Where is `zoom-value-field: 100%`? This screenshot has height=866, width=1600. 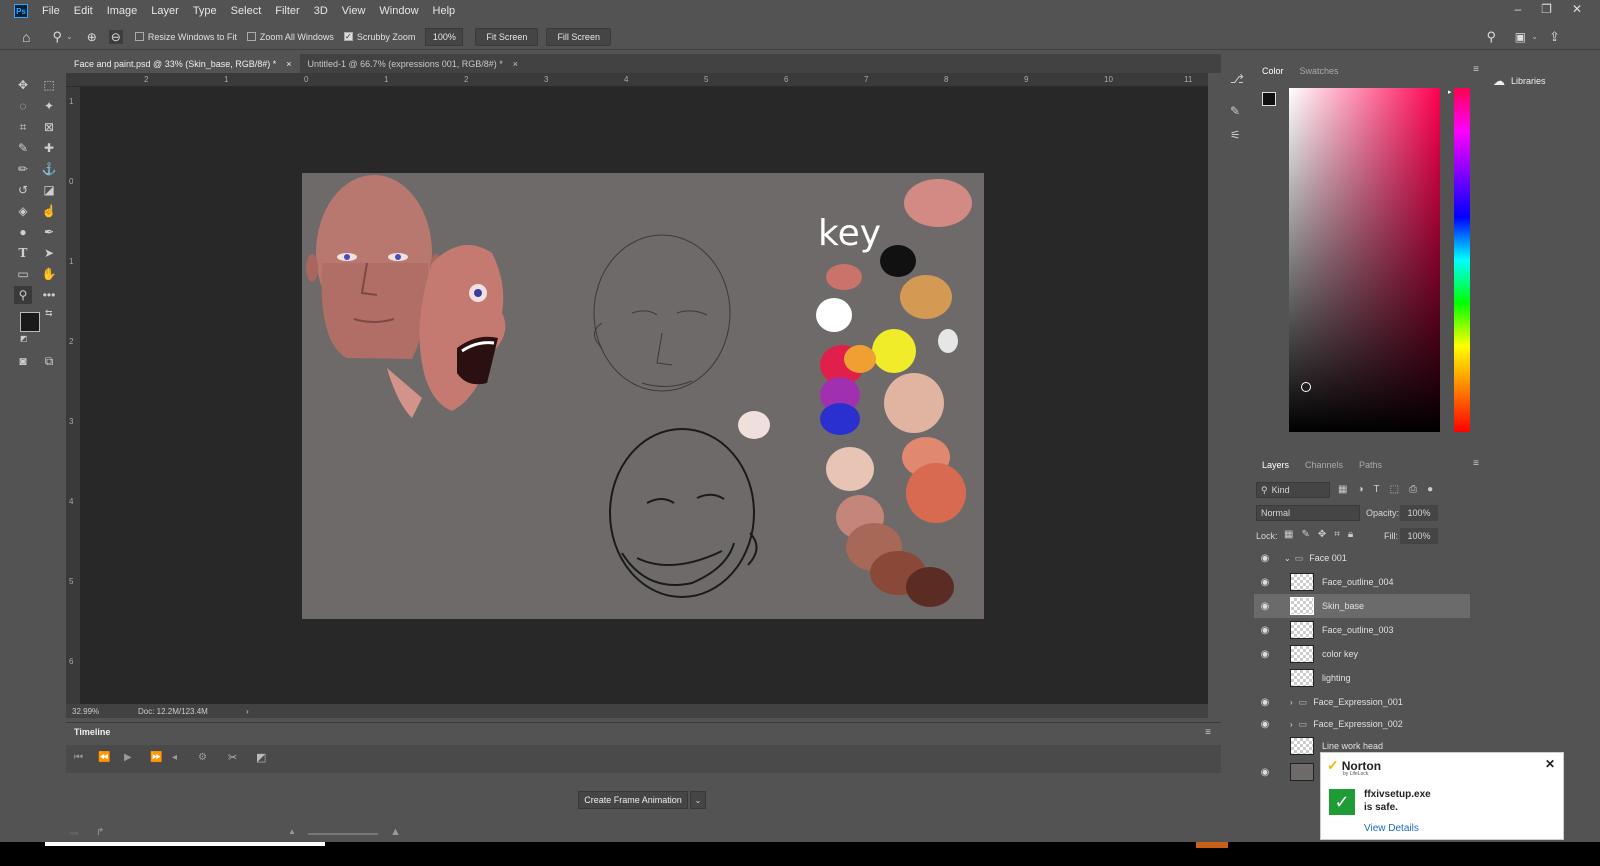 zoom-value-field: 100% is located at coordinates (444, 36).